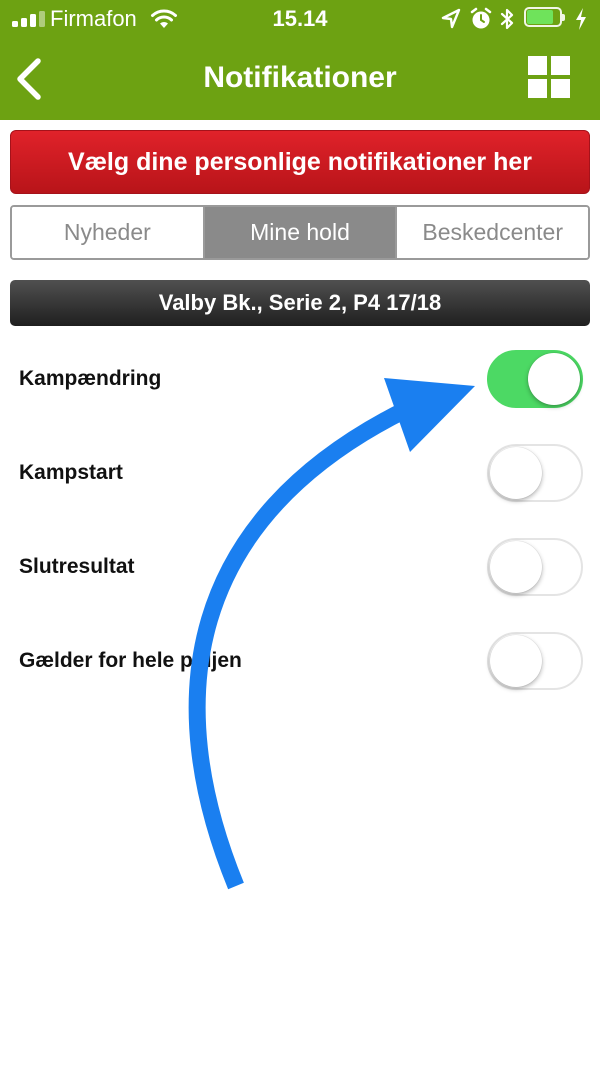  Describe the element at coordinates (107, 232) in the screenshot. I see `tab-nyheder: Nyheder` at that location.